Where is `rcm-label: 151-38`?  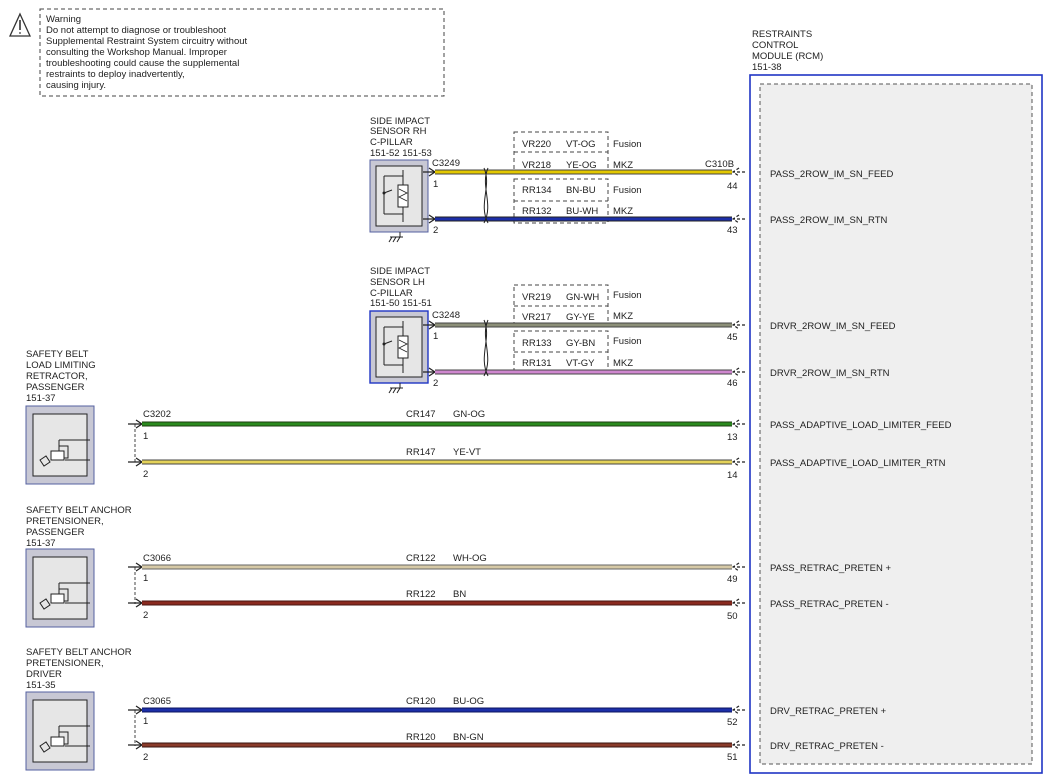 rcm-label: 151-38 is located at coordinates (767, 67).